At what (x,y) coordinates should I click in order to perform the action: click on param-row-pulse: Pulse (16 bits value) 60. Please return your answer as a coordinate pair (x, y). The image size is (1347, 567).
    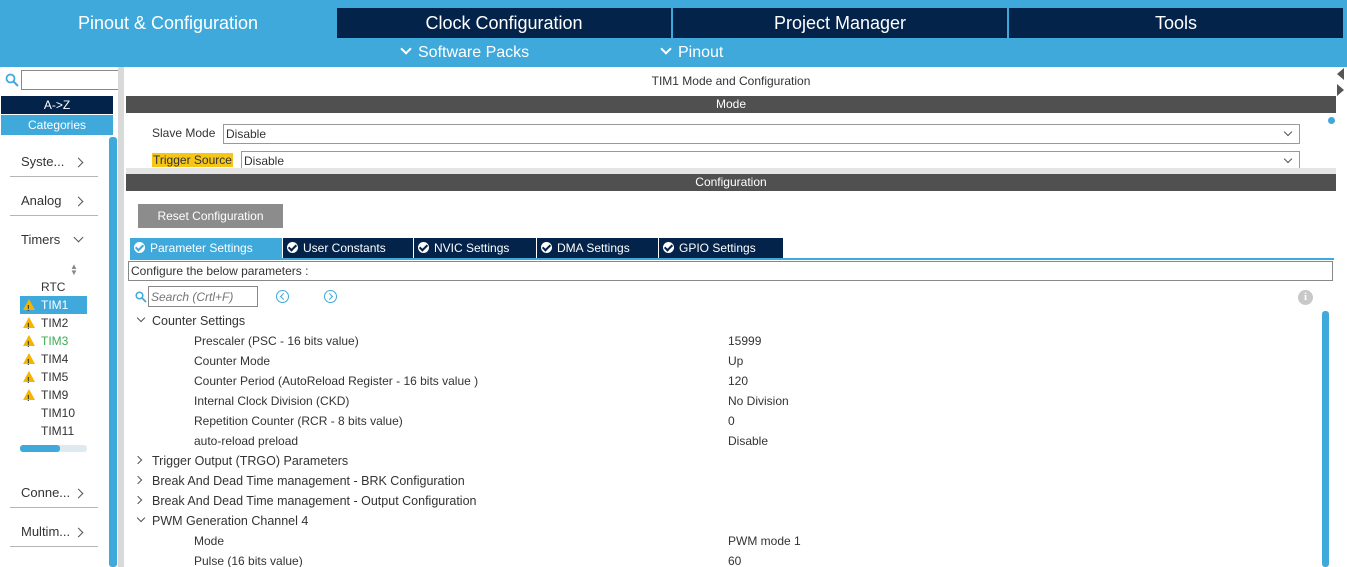
    Looking at the image, I should click on (716, 559).